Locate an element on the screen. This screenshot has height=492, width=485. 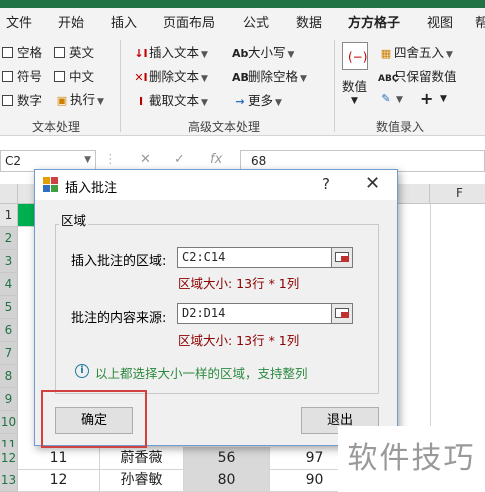
name-box-caret-icon: ▼ is located at coordinates (87, 160).